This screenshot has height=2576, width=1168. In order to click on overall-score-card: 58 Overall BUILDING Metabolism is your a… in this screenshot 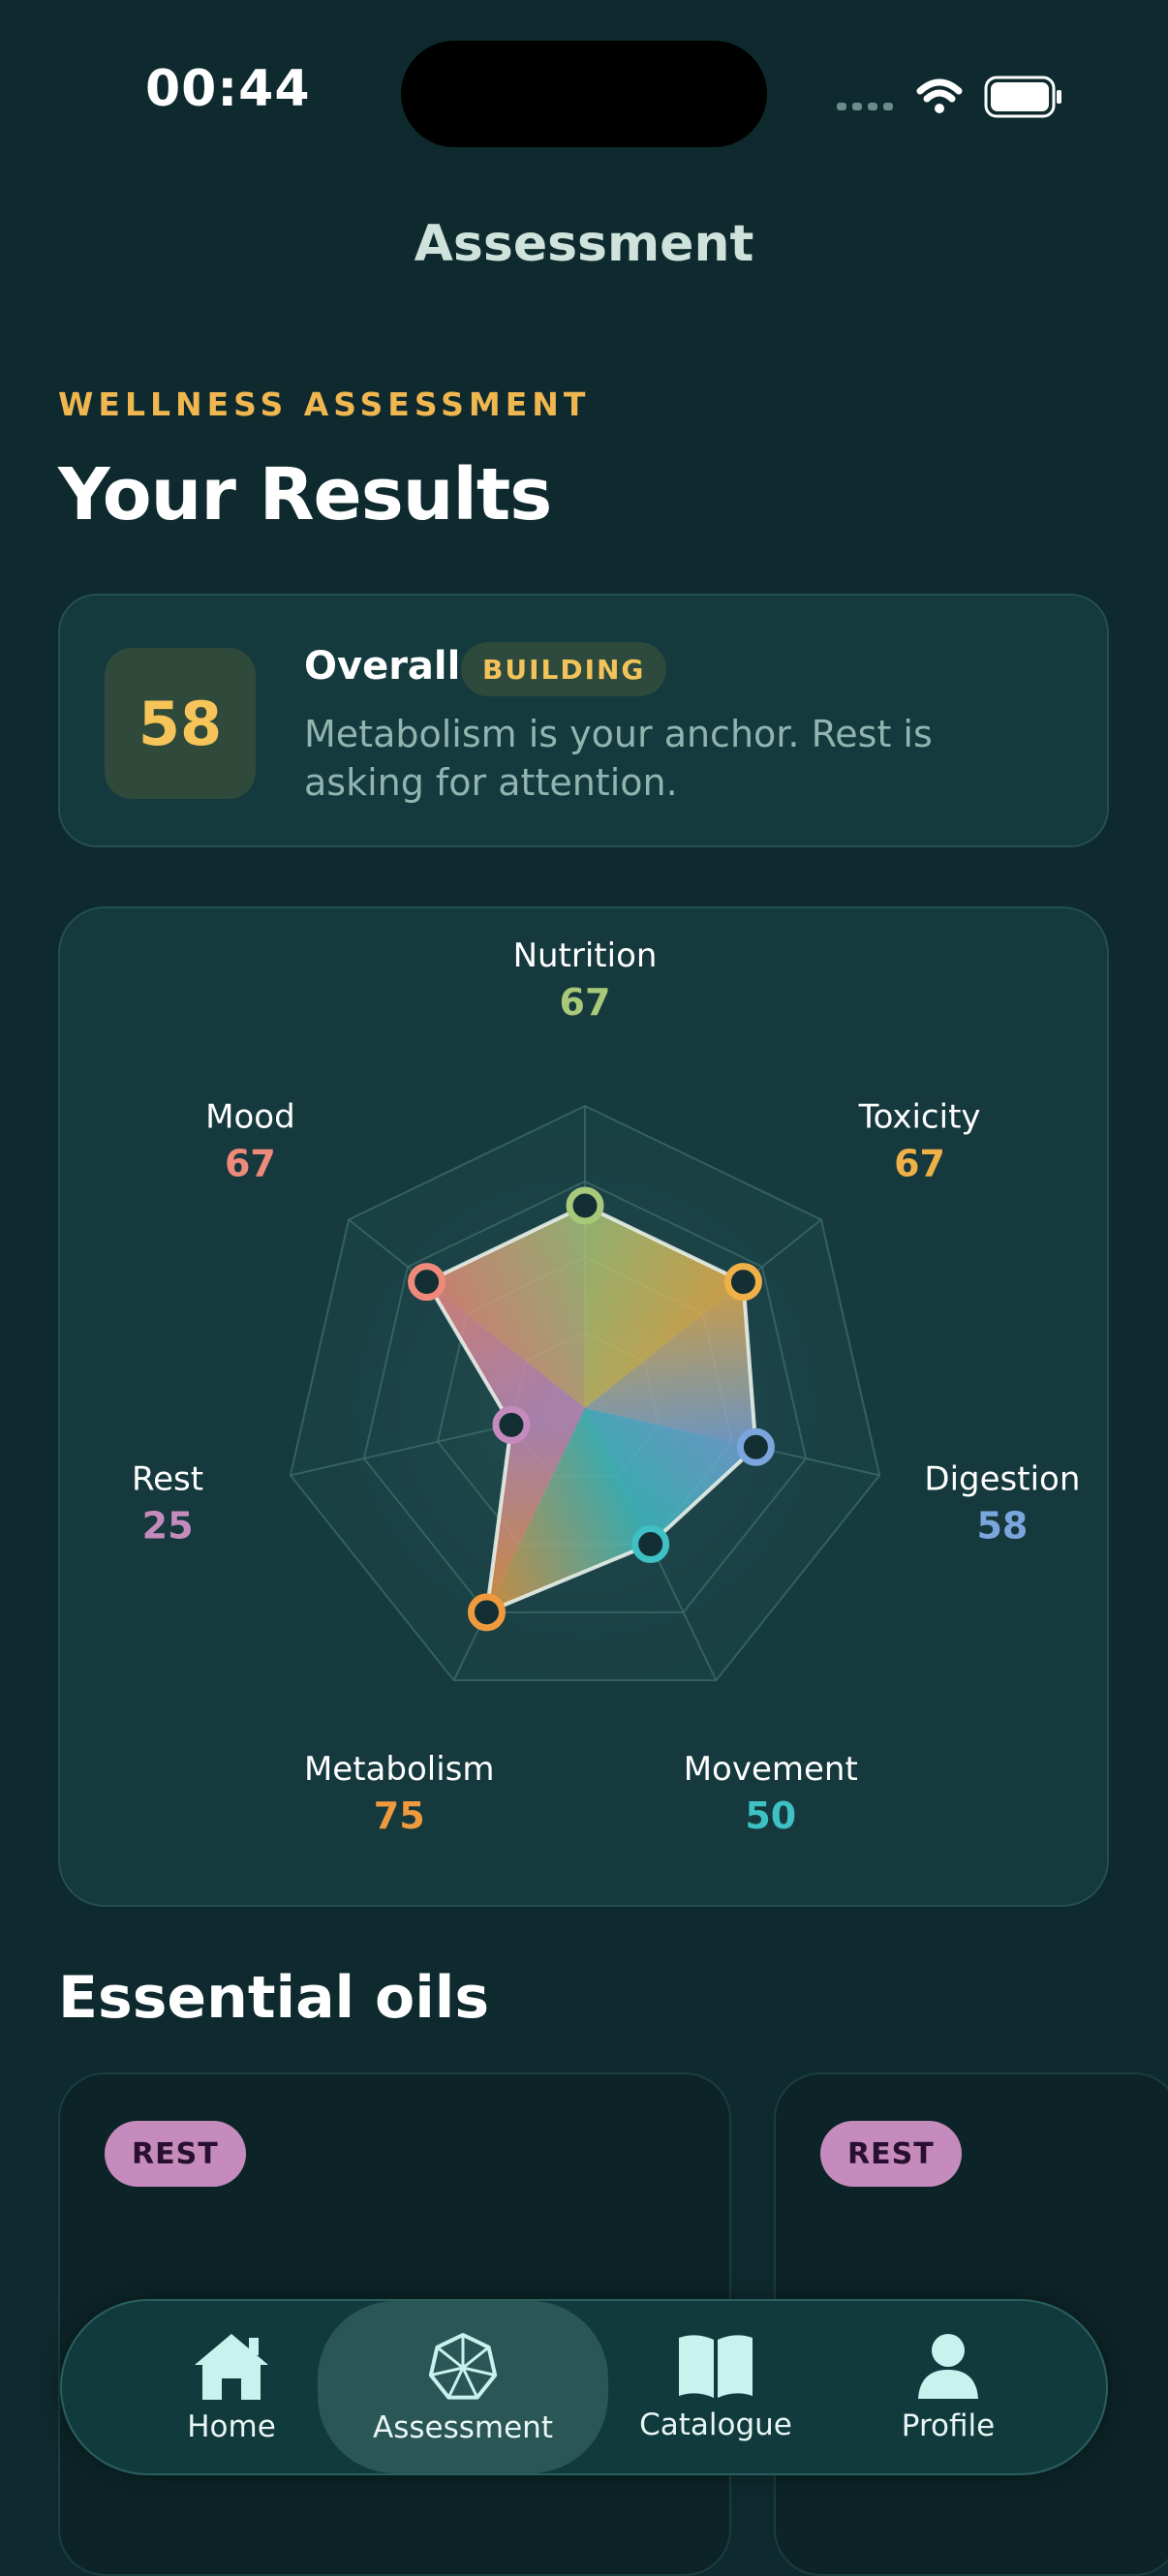, I will do `click(583, 720)`.